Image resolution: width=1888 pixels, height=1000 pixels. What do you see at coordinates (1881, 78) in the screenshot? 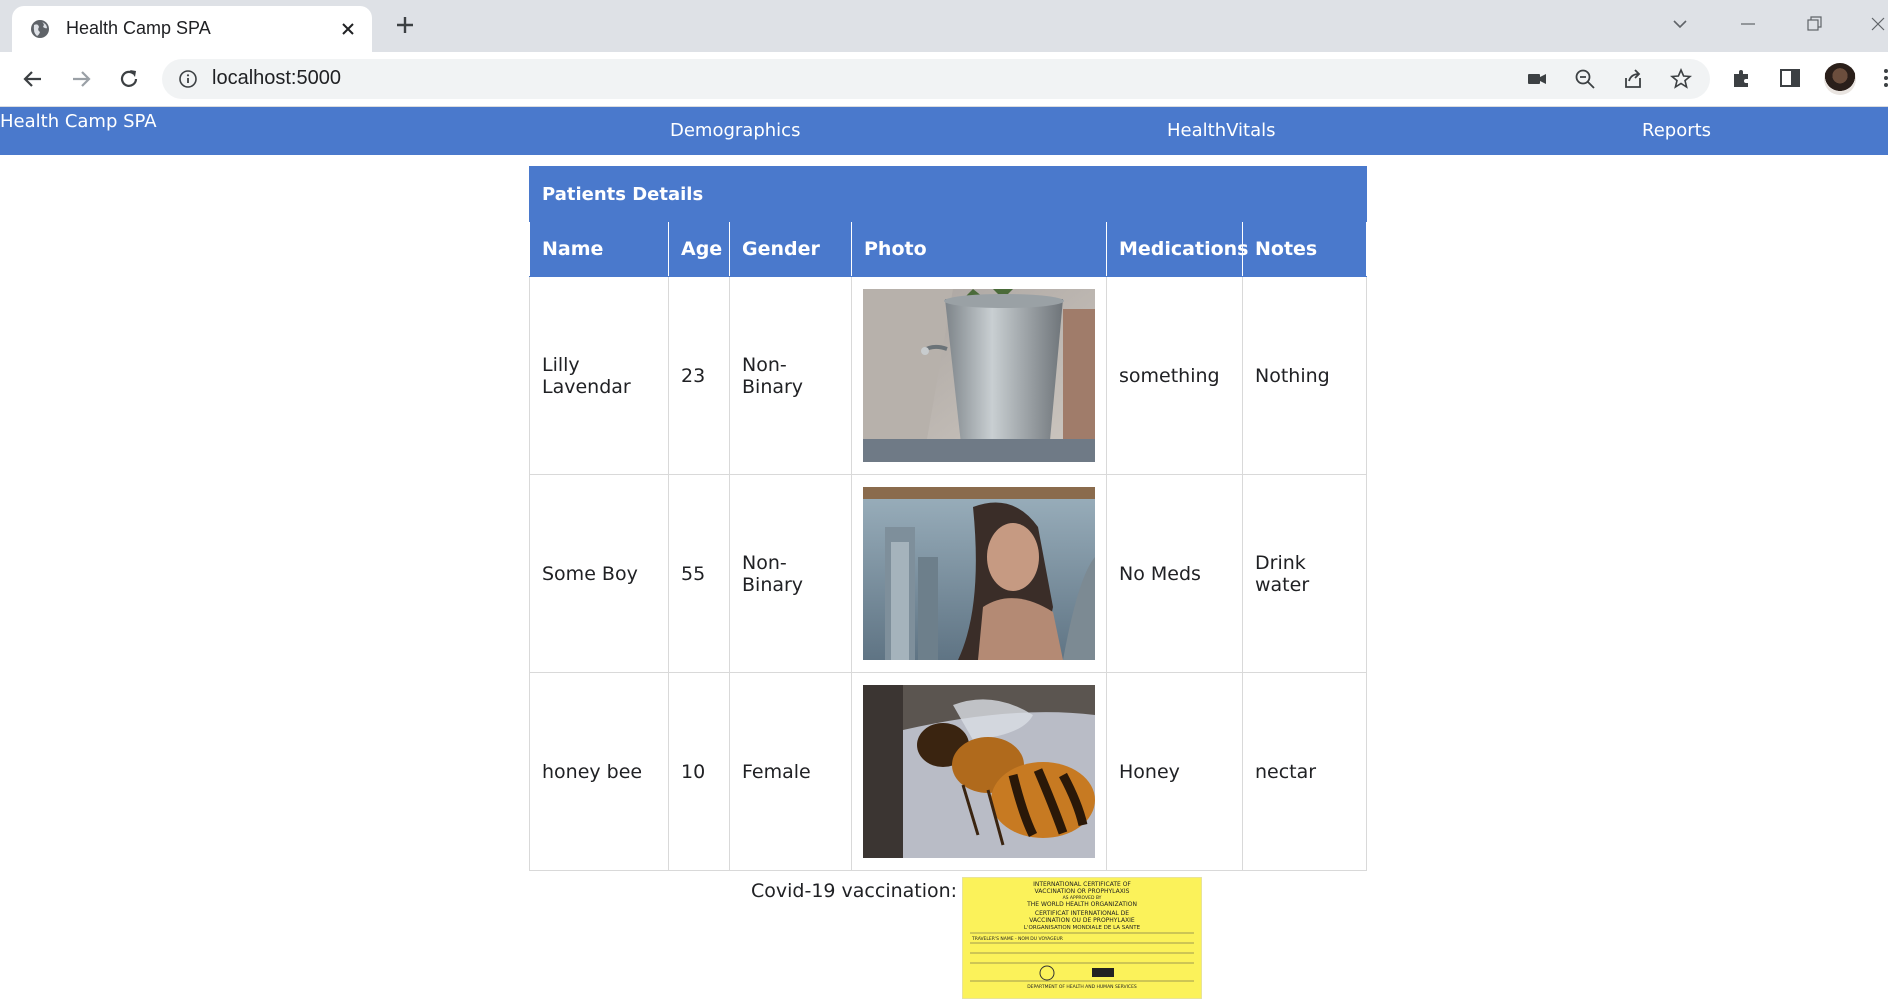
I see `menu-kebab-icon` at bounding box center [1881, 78].